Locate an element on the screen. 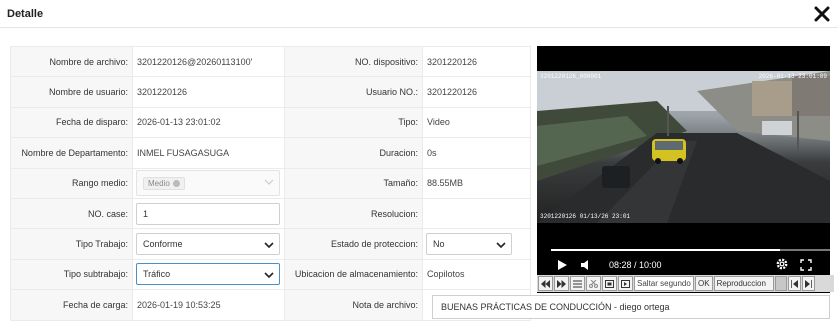 The image size is (838, 332). duracion-label: Duracion: is located at coordinates (353, 153).